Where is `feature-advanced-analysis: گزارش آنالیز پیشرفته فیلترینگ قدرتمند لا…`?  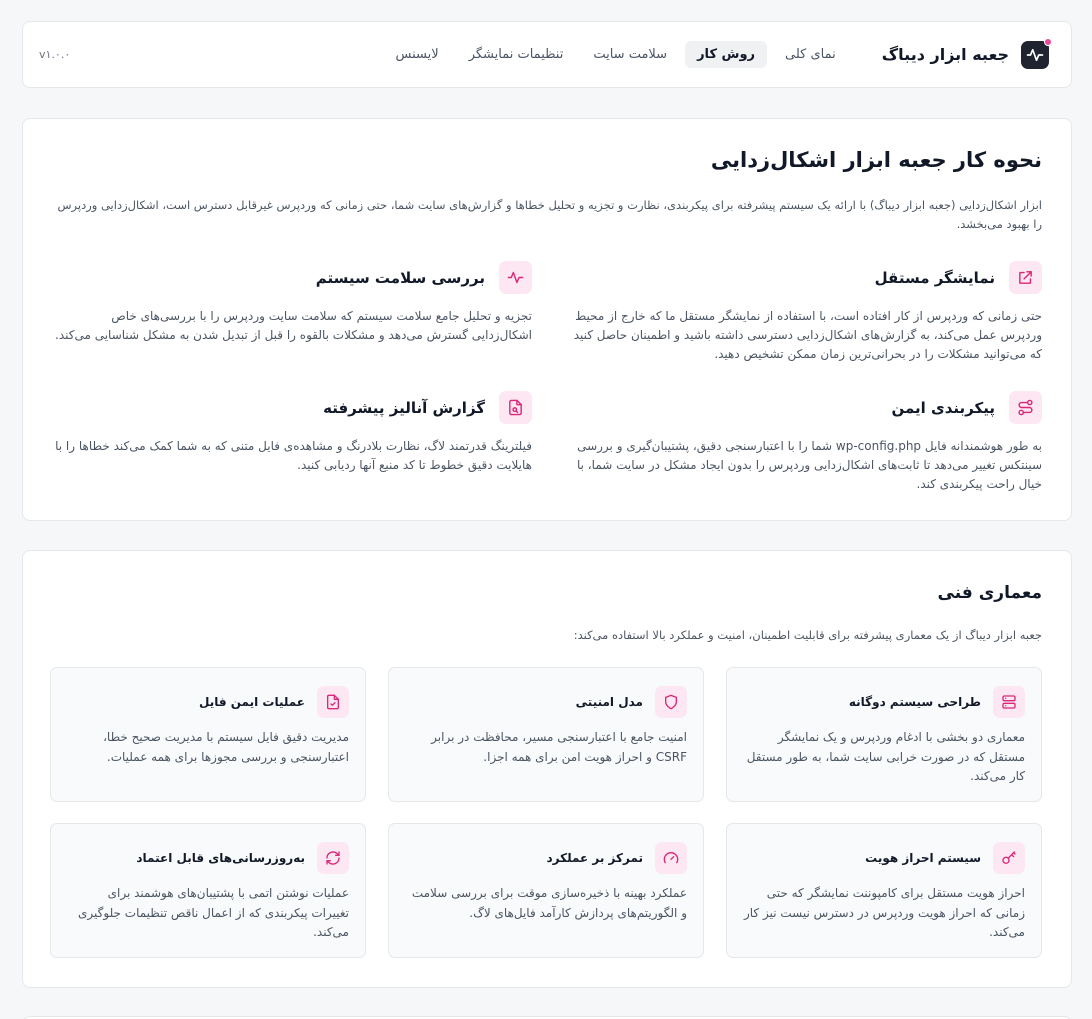 feature-advanced-analysis: گزارش آنالیز پیشرفته فیلترینگ قدرتمند لا… is located at coordinates (292, 433).